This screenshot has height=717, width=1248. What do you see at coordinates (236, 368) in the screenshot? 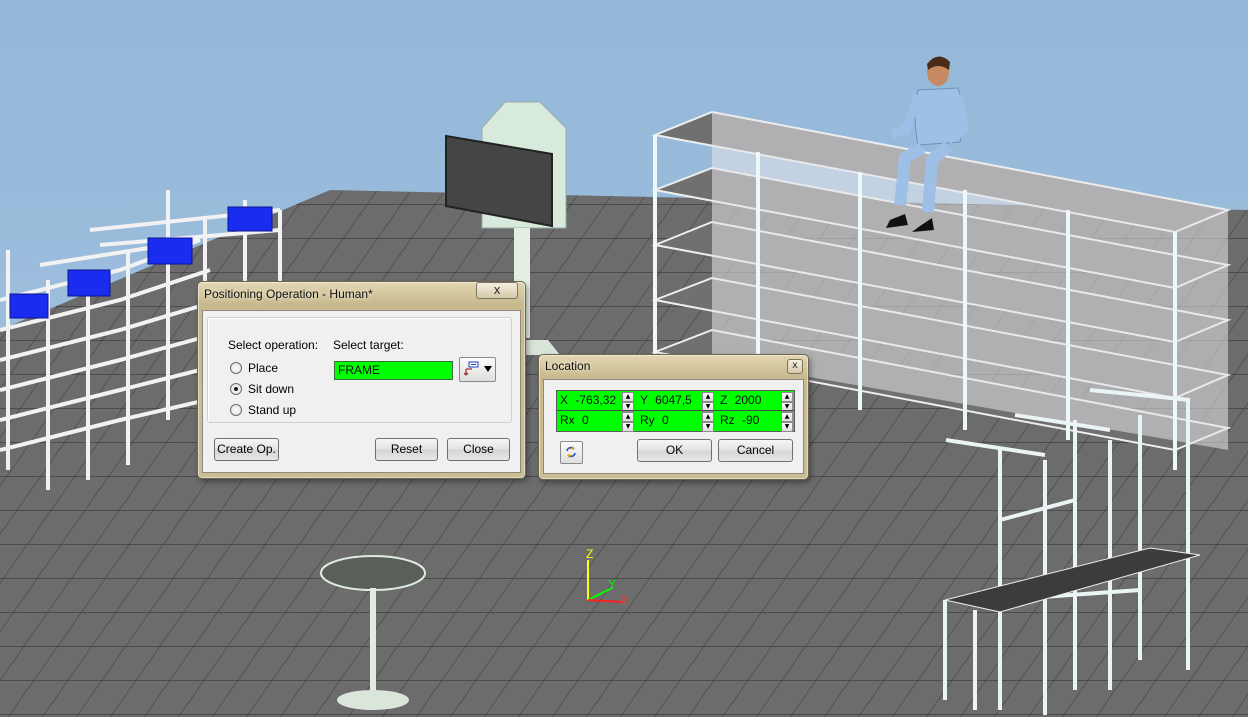
I see `radio-place-dot` at bounding box center [236, 368].